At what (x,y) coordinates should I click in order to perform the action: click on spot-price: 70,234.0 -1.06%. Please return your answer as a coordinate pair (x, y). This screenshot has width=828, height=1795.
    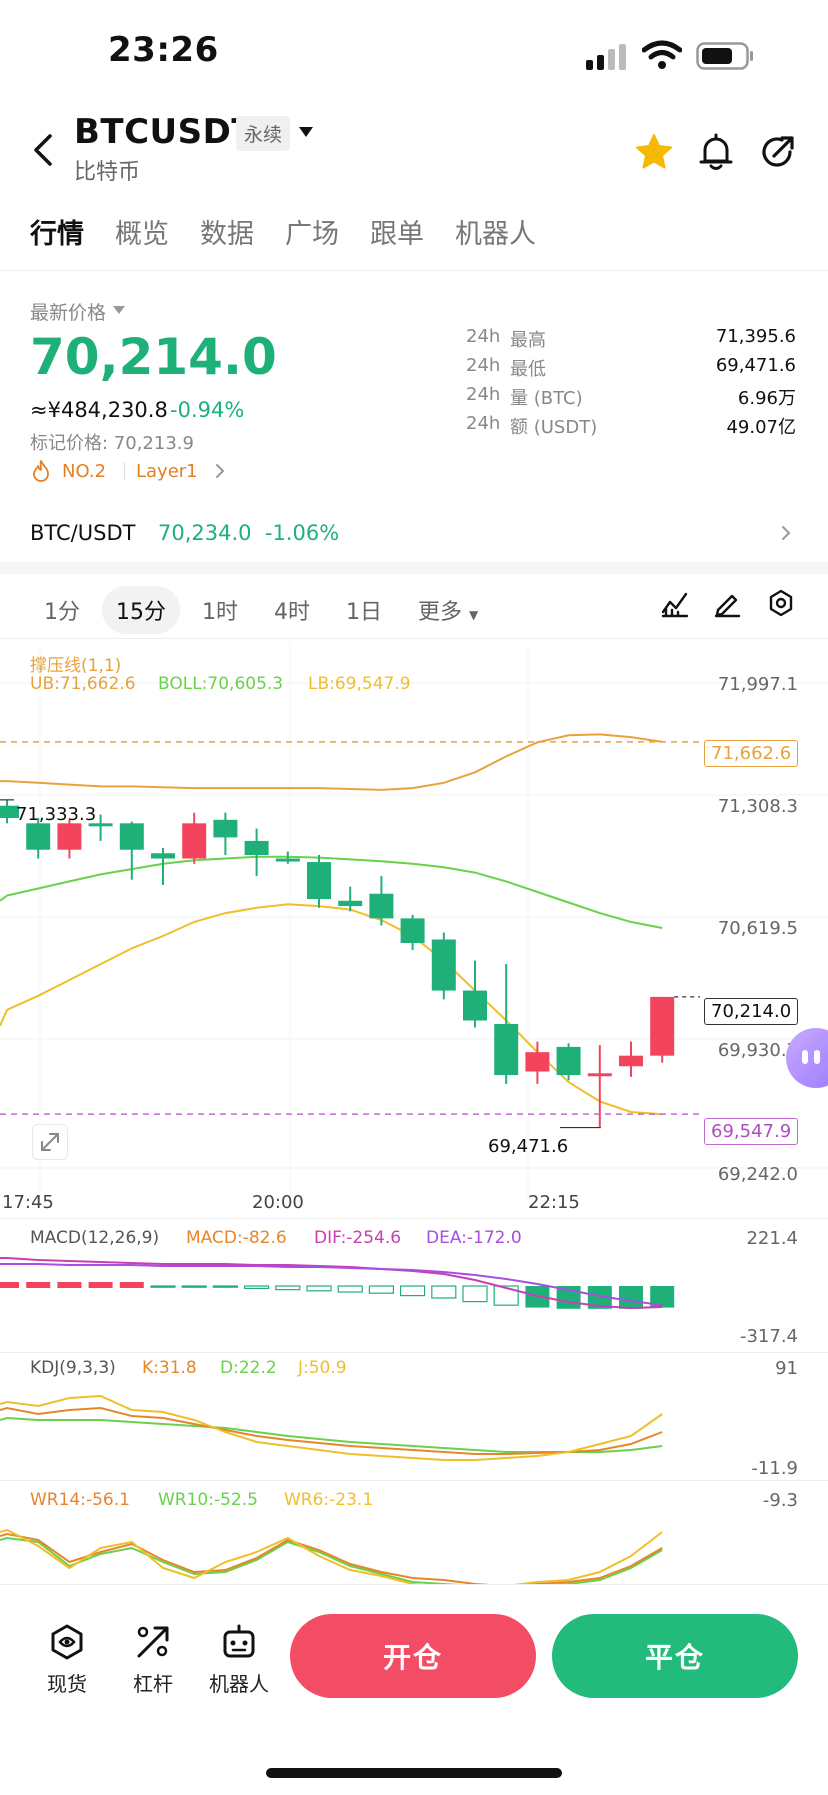
    Looking at the image, I should click on (248, 533).